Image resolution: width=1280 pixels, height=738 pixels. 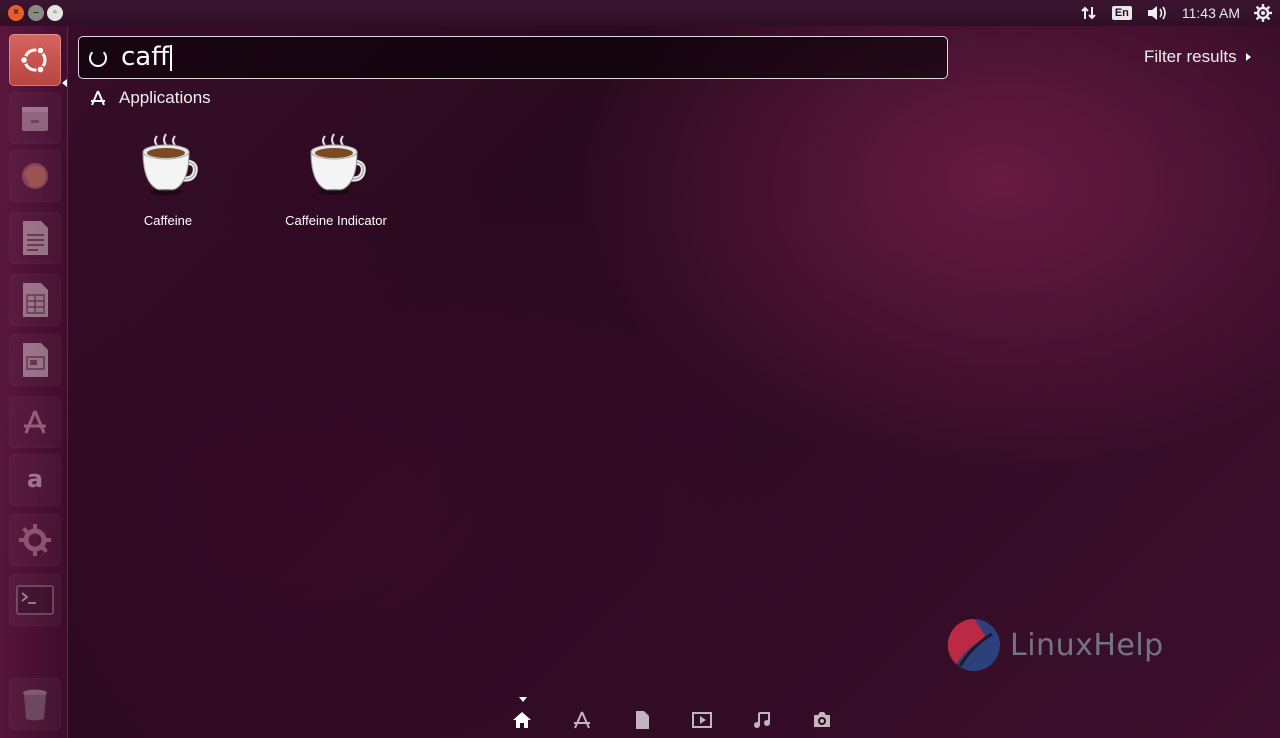 I want to click on firefox-icon, so click(x=35, y=176).